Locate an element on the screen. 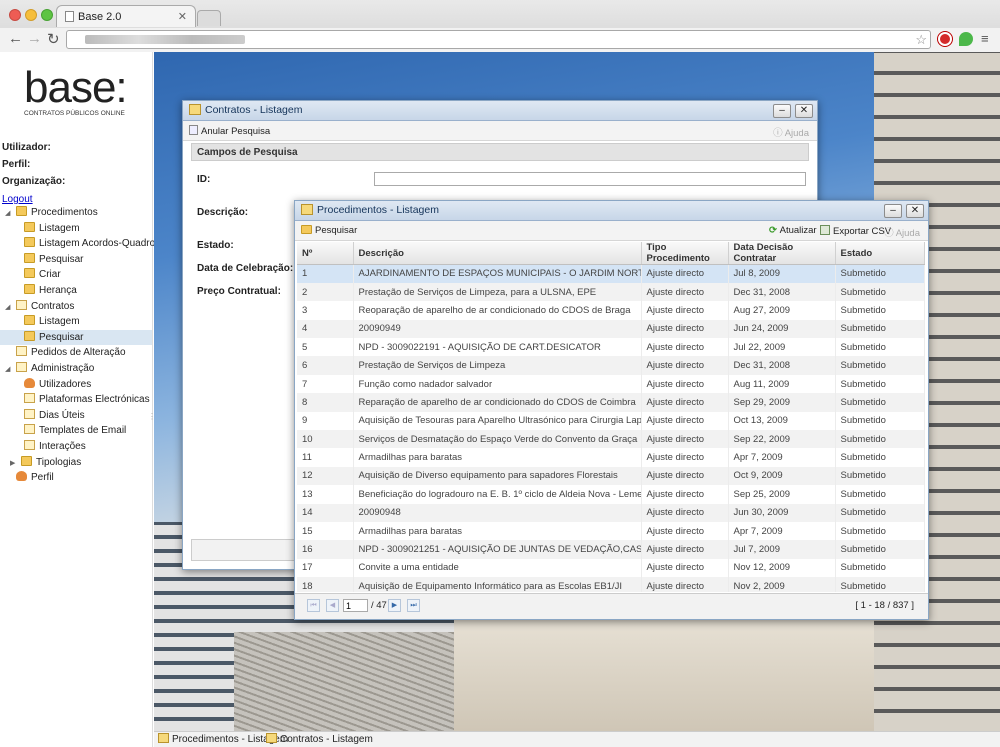  sidebar-item-contratos: ◢ Contratos is located at coordinates (76, 307).